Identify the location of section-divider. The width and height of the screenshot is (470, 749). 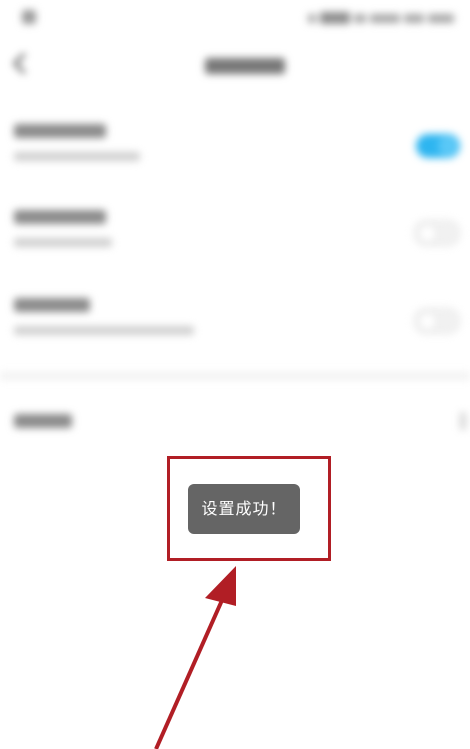
(235, 376).